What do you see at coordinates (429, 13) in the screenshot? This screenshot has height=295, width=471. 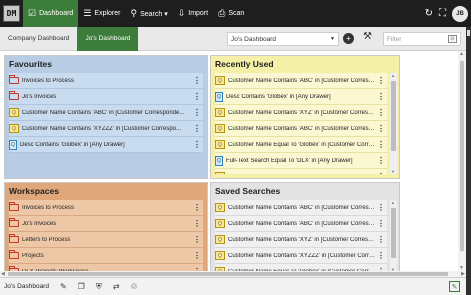 I see `refresh-icon: ↻` at bounding box center [429, 13].